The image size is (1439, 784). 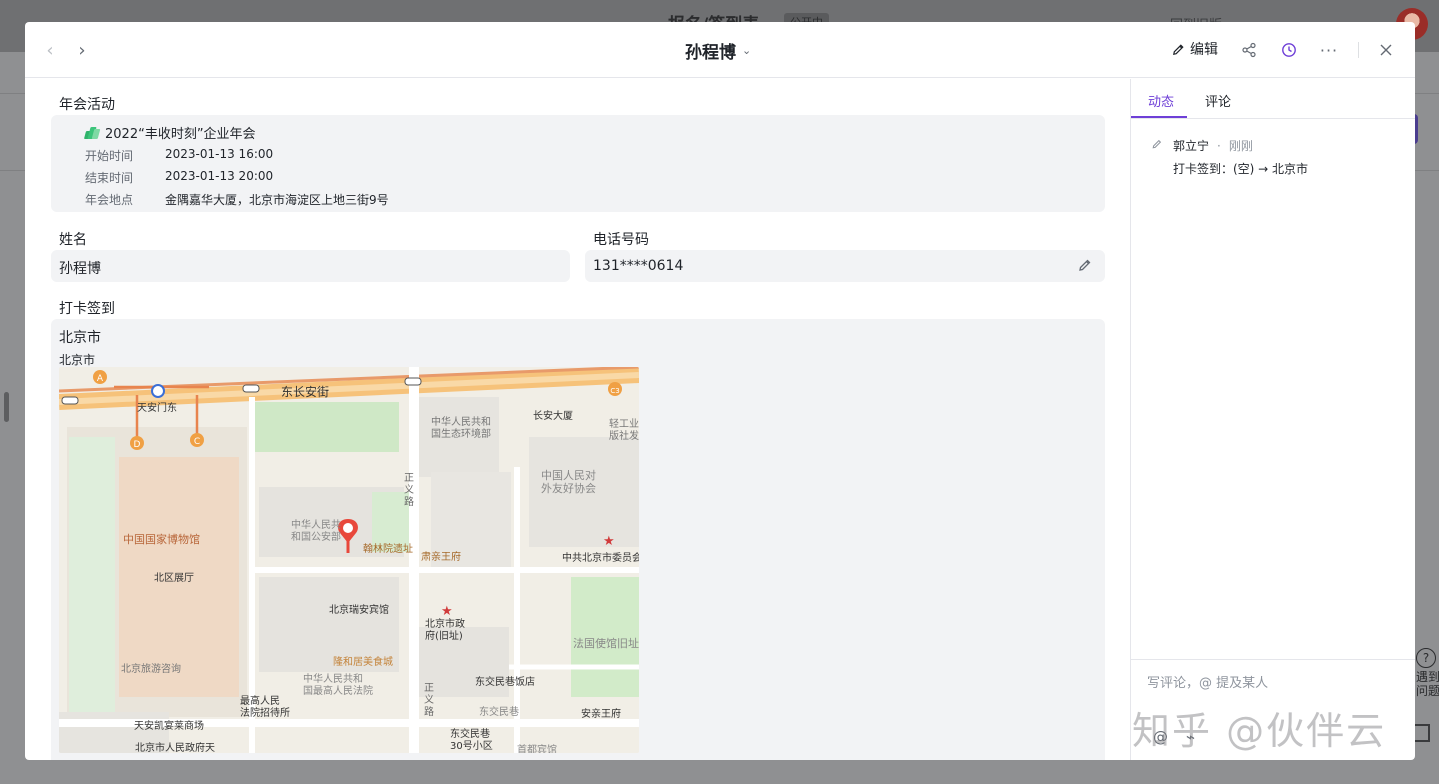 What do you see at coordinates (1427, 684) in the screenshot?
I see `help-label: 遇到 问题` at bounding box center [1427, 684].